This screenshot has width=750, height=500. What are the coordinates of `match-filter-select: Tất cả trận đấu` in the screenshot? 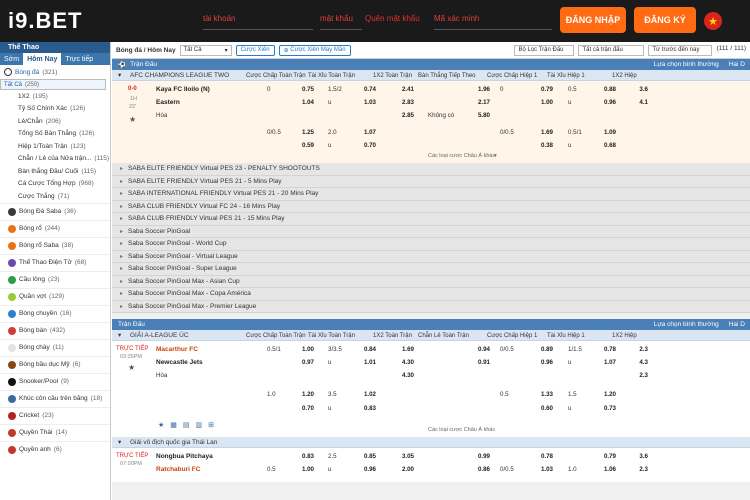 It's located at (611, 50).